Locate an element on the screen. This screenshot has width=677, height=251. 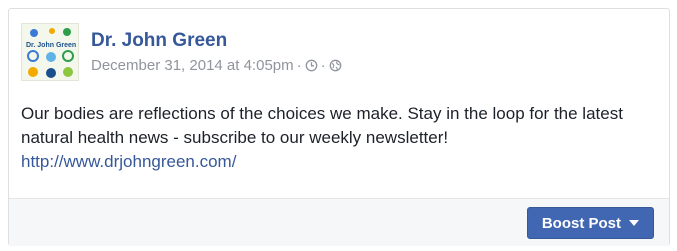
author-name: Dr. John Green is located at coordinates (159, 41).